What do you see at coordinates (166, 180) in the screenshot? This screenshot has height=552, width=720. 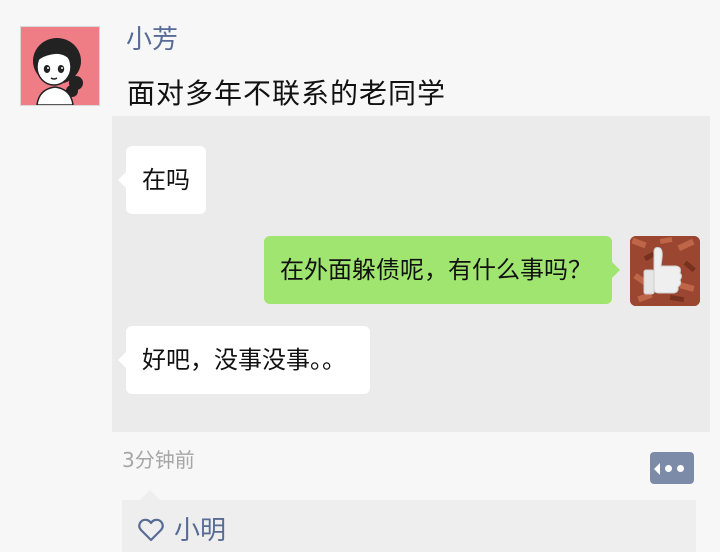 I see `message-text: 在吗` at bounding box center [166, 180].